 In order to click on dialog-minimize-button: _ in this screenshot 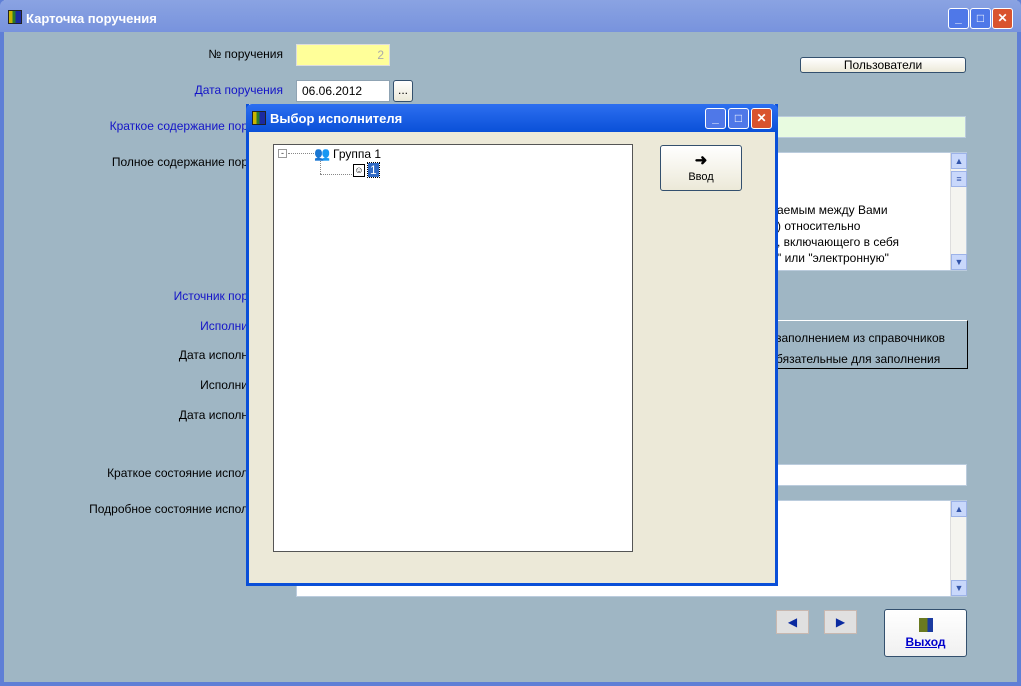, I will do `click(715, 118)`.